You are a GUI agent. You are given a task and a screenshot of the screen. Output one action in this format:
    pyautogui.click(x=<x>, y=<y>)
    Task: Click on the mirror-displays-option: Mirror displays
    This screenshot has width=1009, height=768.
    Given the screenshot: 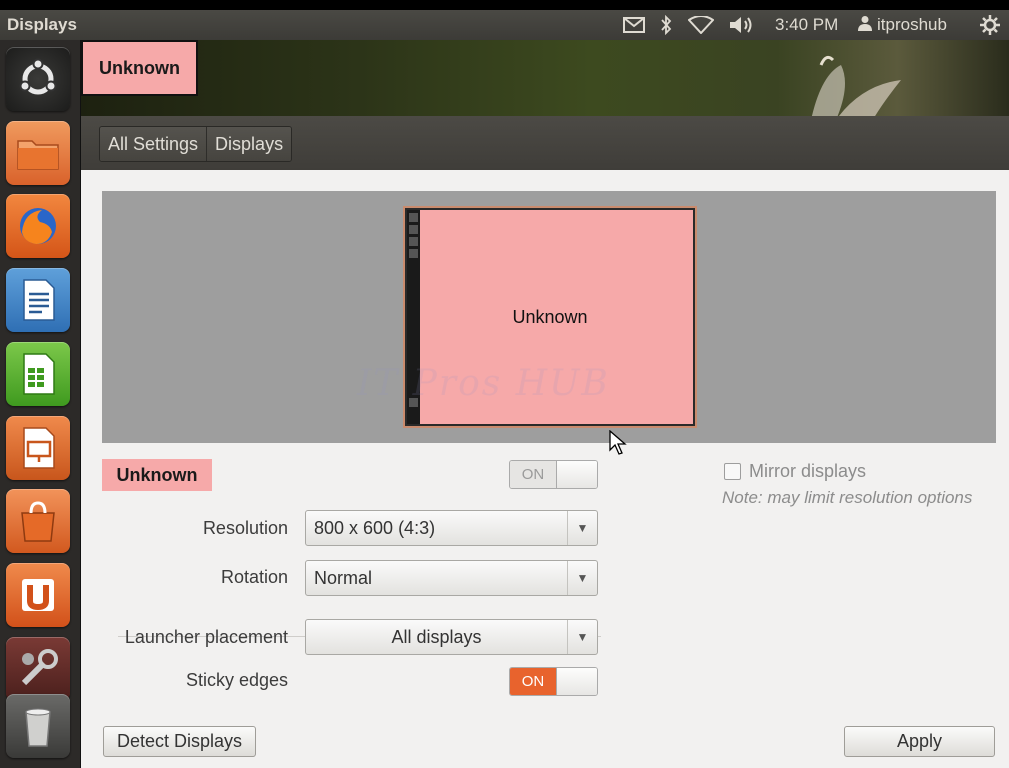 What is the action you would take?
    pyautogui.click(x=795, y=471)
    